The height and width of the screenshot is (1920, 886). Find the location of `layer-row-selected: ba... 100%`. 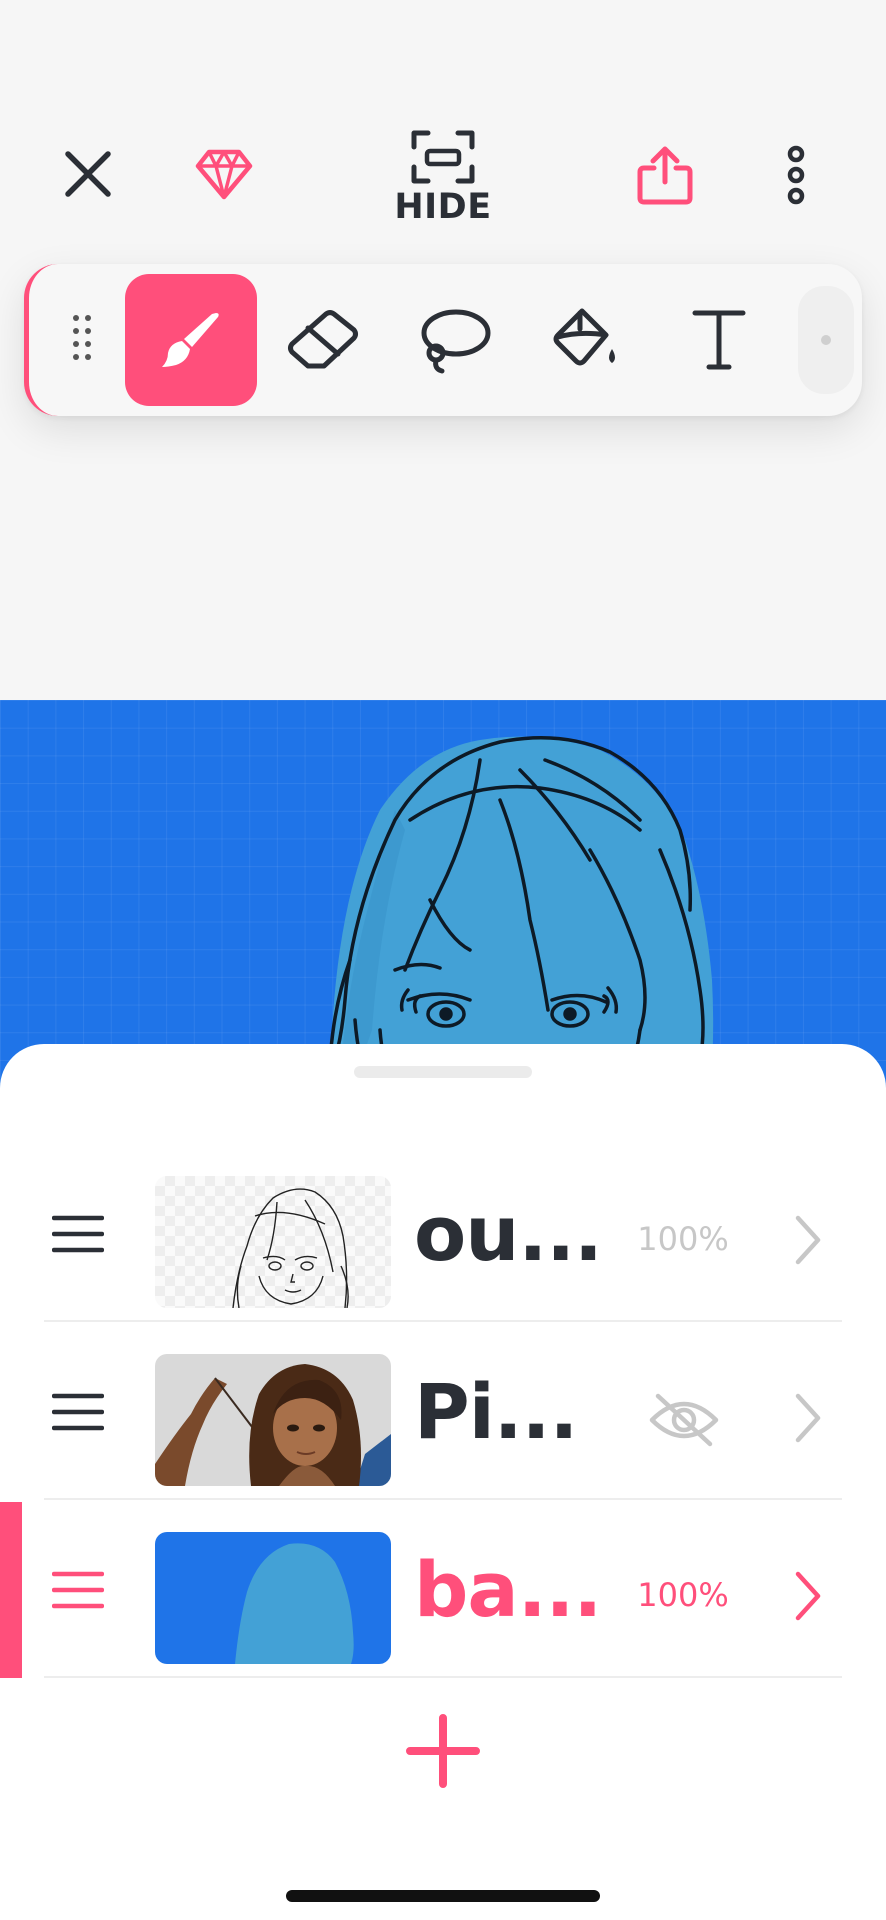

layer-row-selected: ba... 100% is located at coordinates (443, 1590).